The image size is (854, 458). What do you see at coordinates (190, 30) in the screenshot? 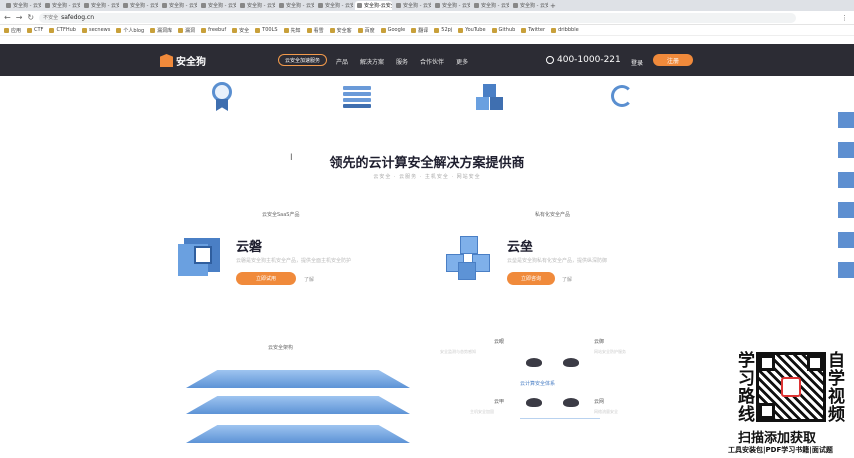
I see `bookmark-label: 漏洞` at bounding box center [190, 30].